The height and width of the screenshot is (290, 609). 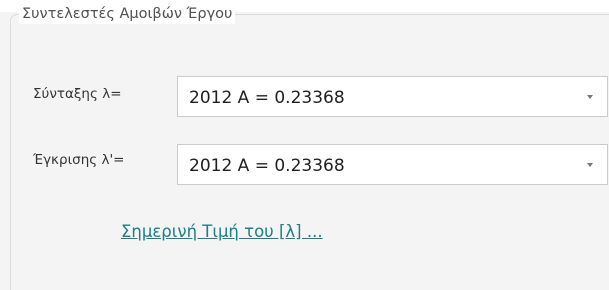 What do you see at coordinates (77, 94) in the screenshot?
I see `drafting-lambda-label: Σύνταξης λ=` at bounding box center [77, 94].